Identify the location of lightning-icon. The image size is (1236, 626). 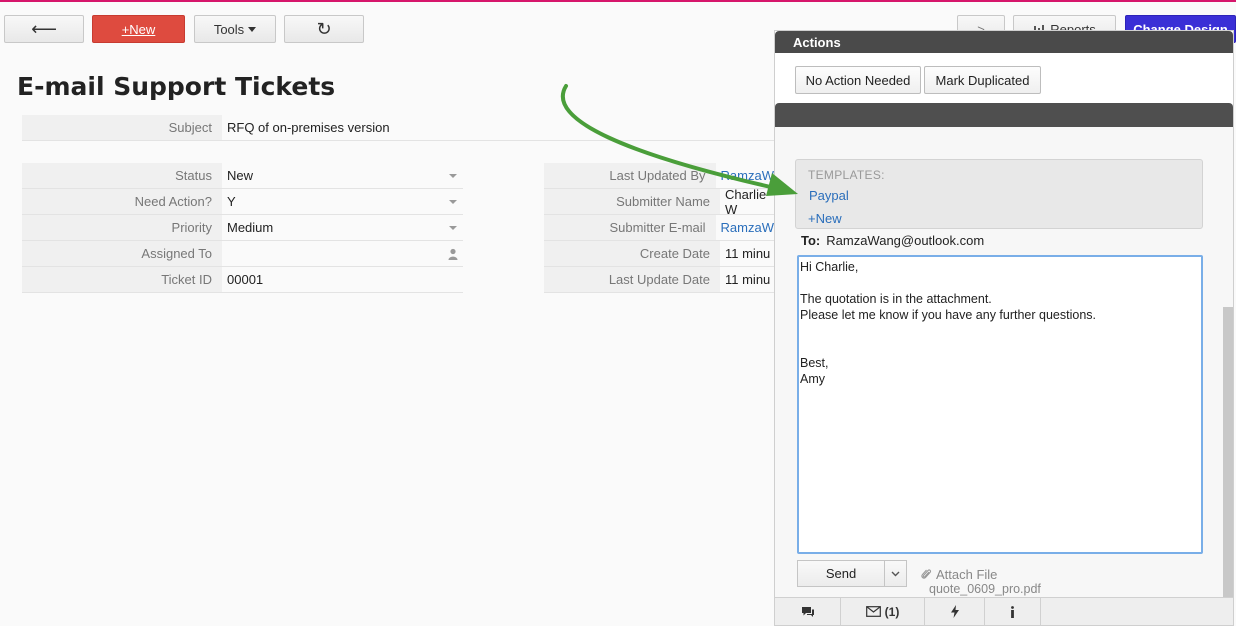
(954, 611).